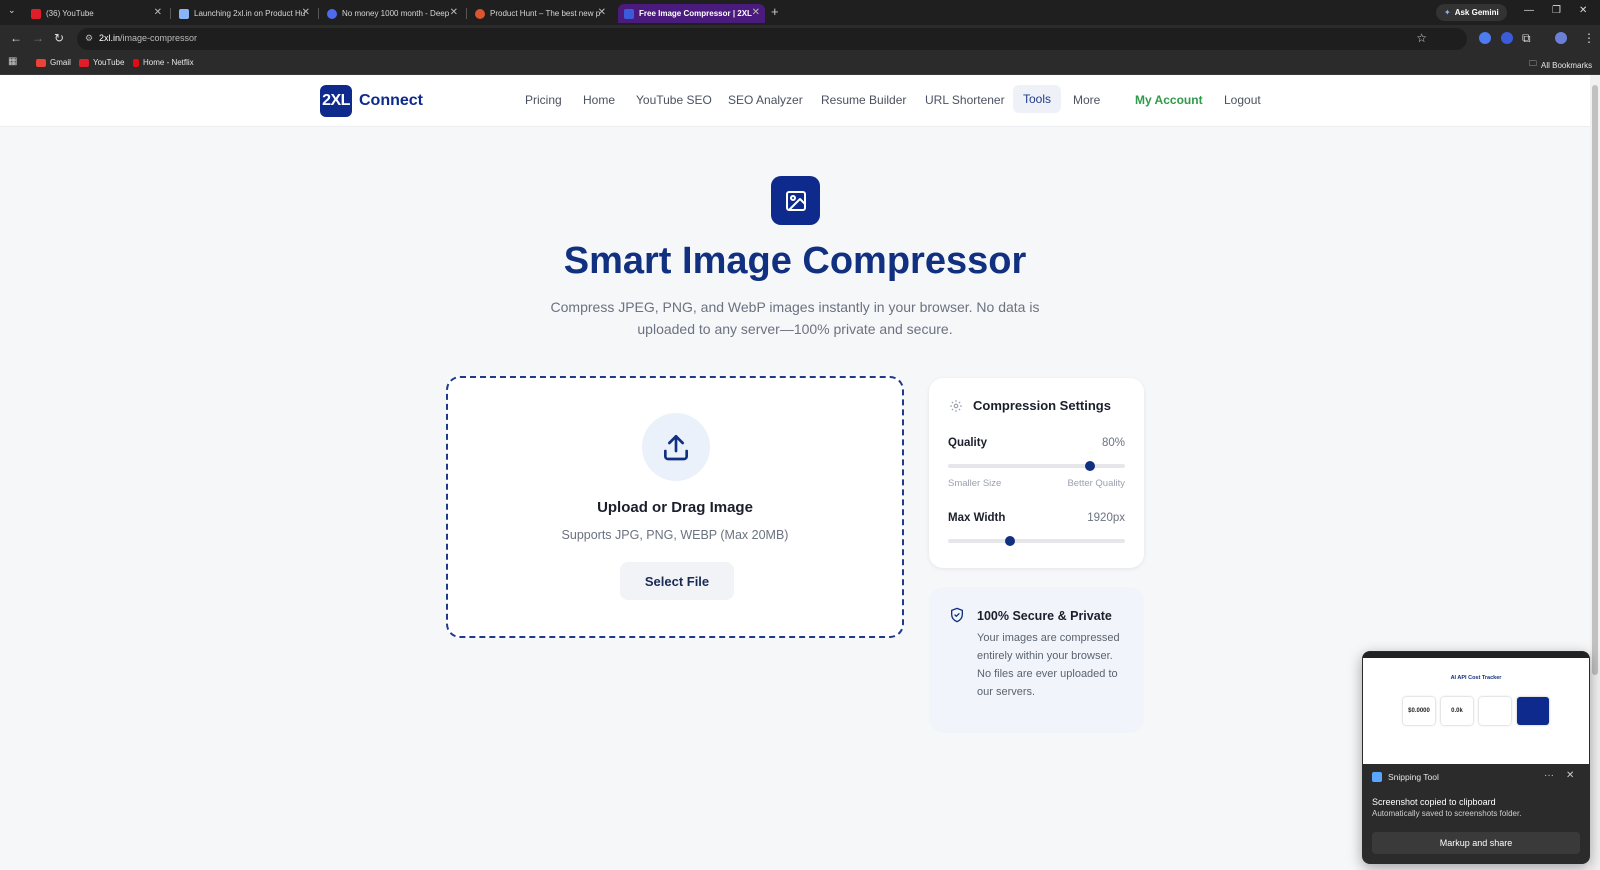 The width and height of the screenshot is (1600, 870). I want to click on bookmark-netflix: Home - Netflix, so click(163, 62).